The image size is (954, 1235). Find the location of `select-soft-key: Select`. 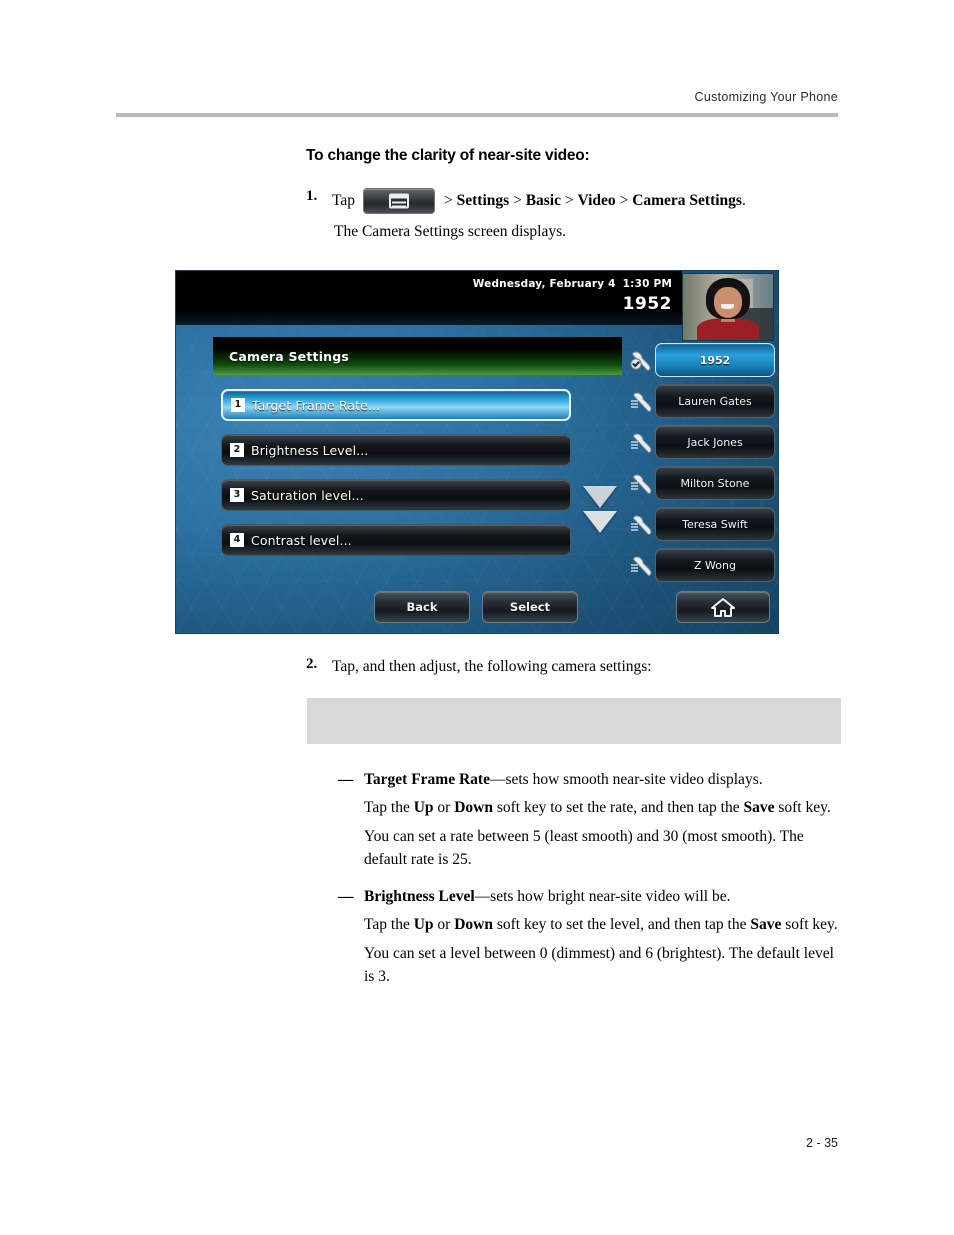

select-soft-key: Select is located at coordinates (530, 607).